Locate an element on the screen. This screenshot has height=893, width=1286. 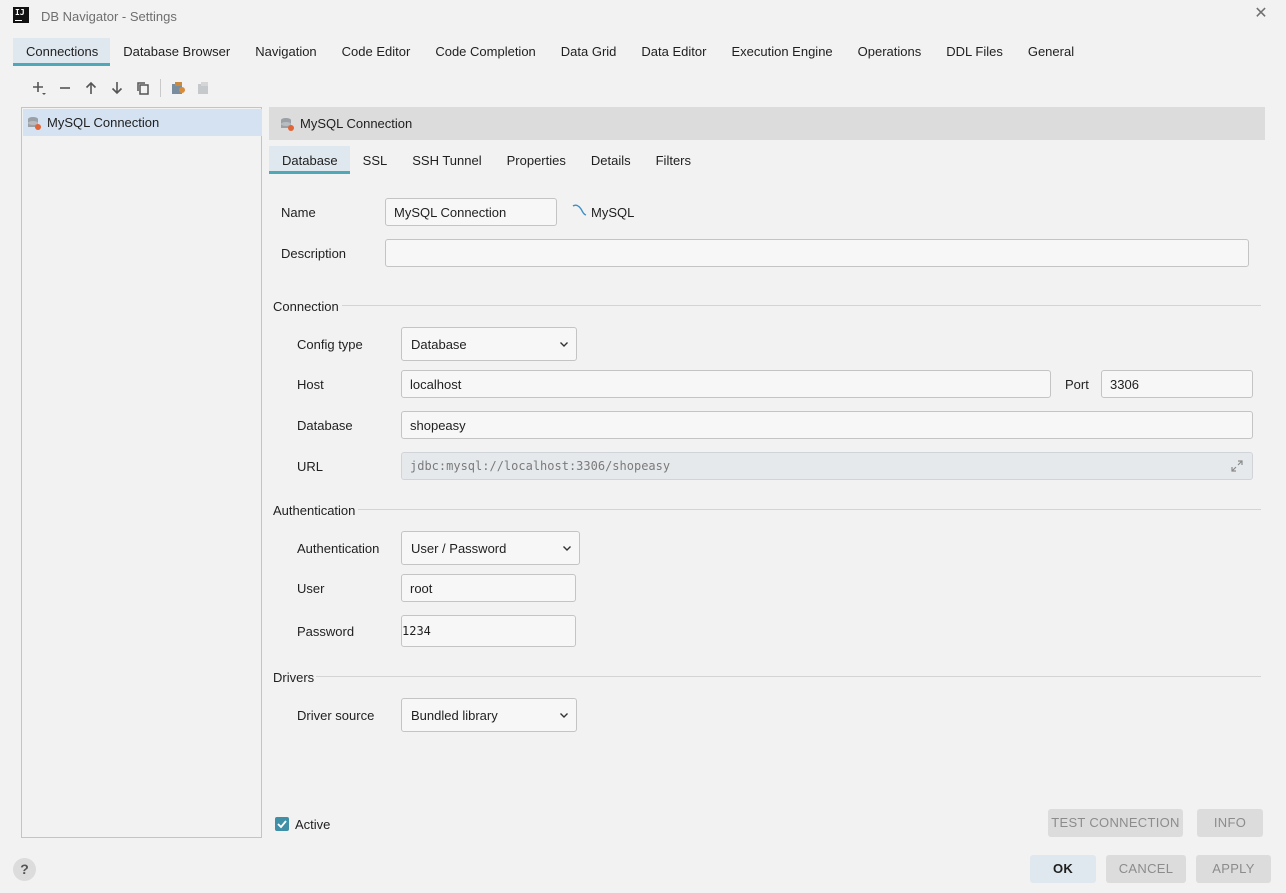
apply-button: APPLY is located at coordinates (1233, 869).